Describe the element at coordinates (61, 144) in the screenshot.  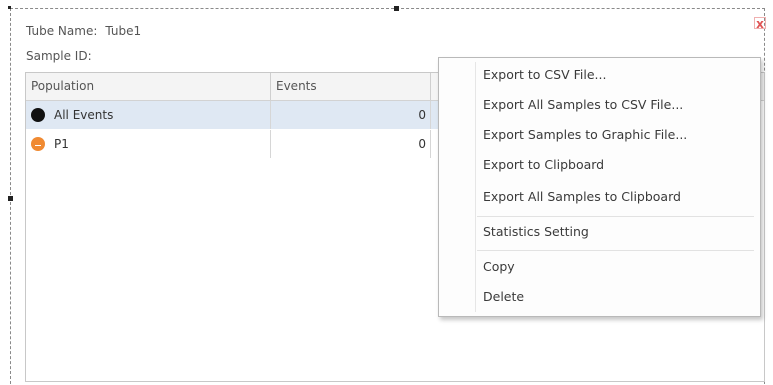
I see `population-name: P1` at that location.